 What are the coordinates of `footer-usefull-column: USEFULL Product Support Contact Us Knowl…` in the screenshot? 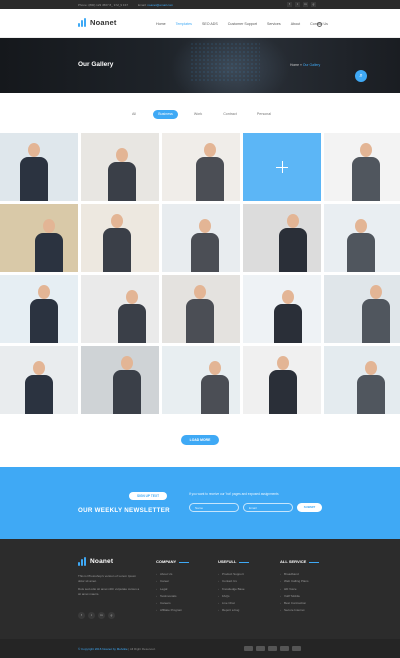 It's located at (234, 587).